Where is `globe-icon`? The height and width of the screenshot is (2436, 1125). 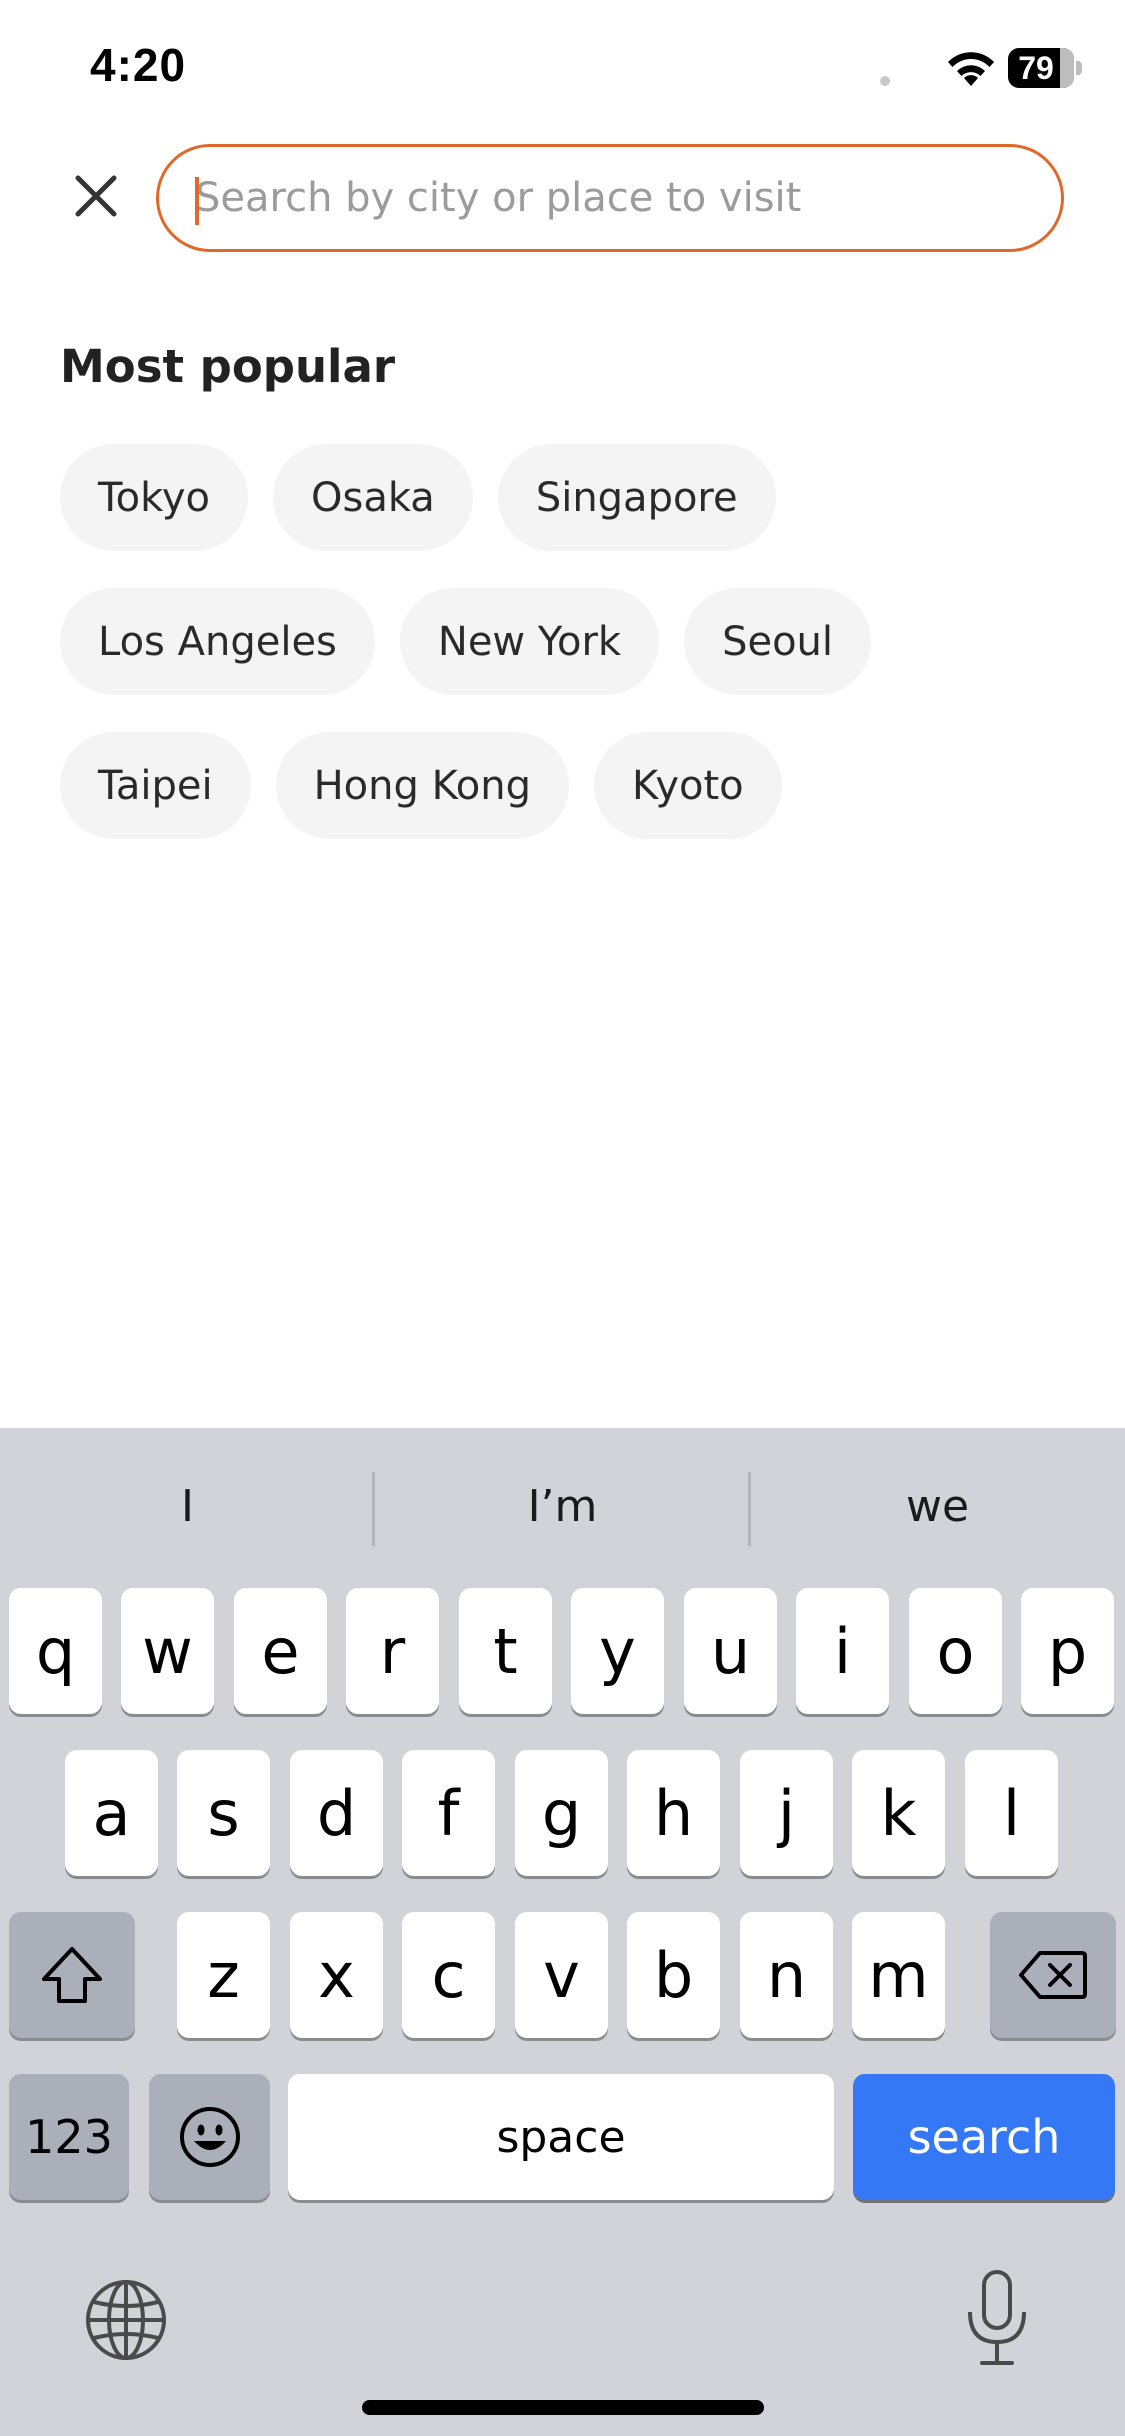 globe-icon is located at coordinates (126, 2320).